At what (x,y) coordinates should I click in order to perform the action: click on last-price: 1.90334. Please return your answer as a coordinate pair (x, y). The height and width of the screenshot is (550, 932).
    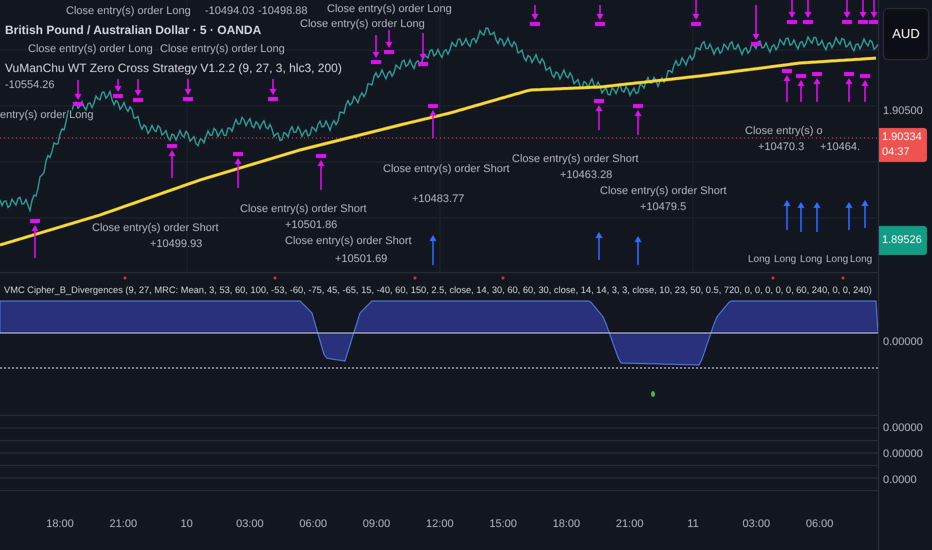
    Looking at the image, I should click on (902, 137).